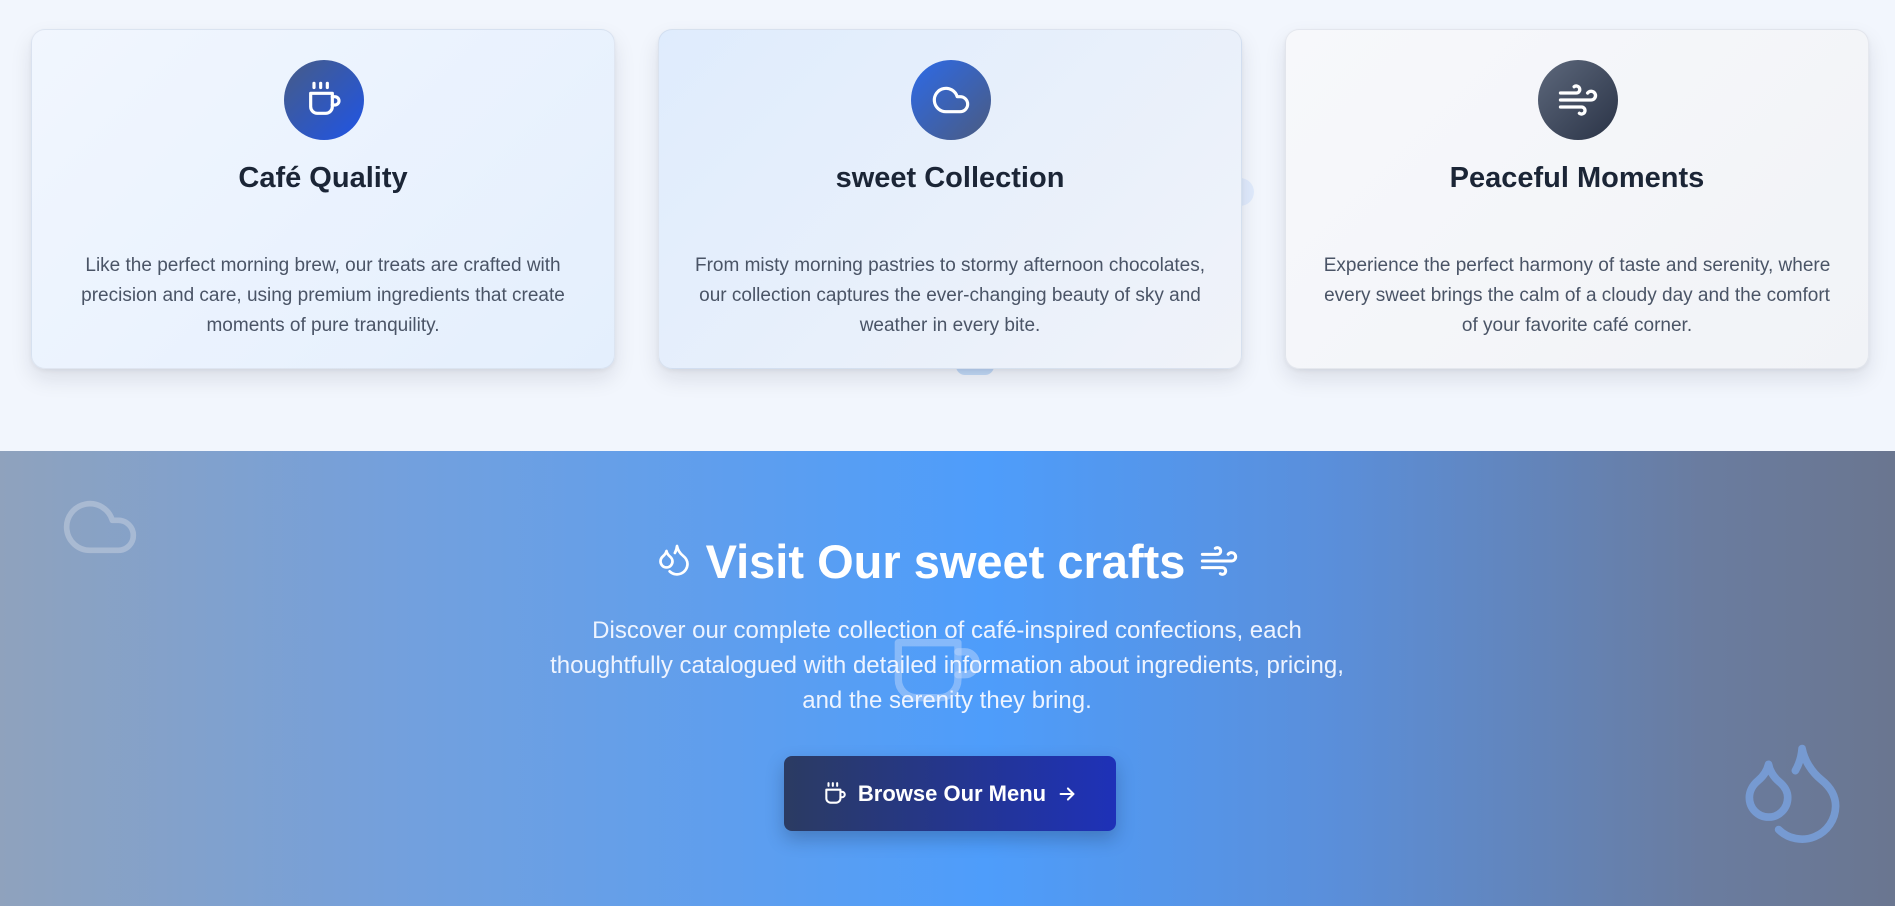 The width and height of the screenshot is (1895, 906). I want to click on decorative-droplets-icon, so click(1792, 793).